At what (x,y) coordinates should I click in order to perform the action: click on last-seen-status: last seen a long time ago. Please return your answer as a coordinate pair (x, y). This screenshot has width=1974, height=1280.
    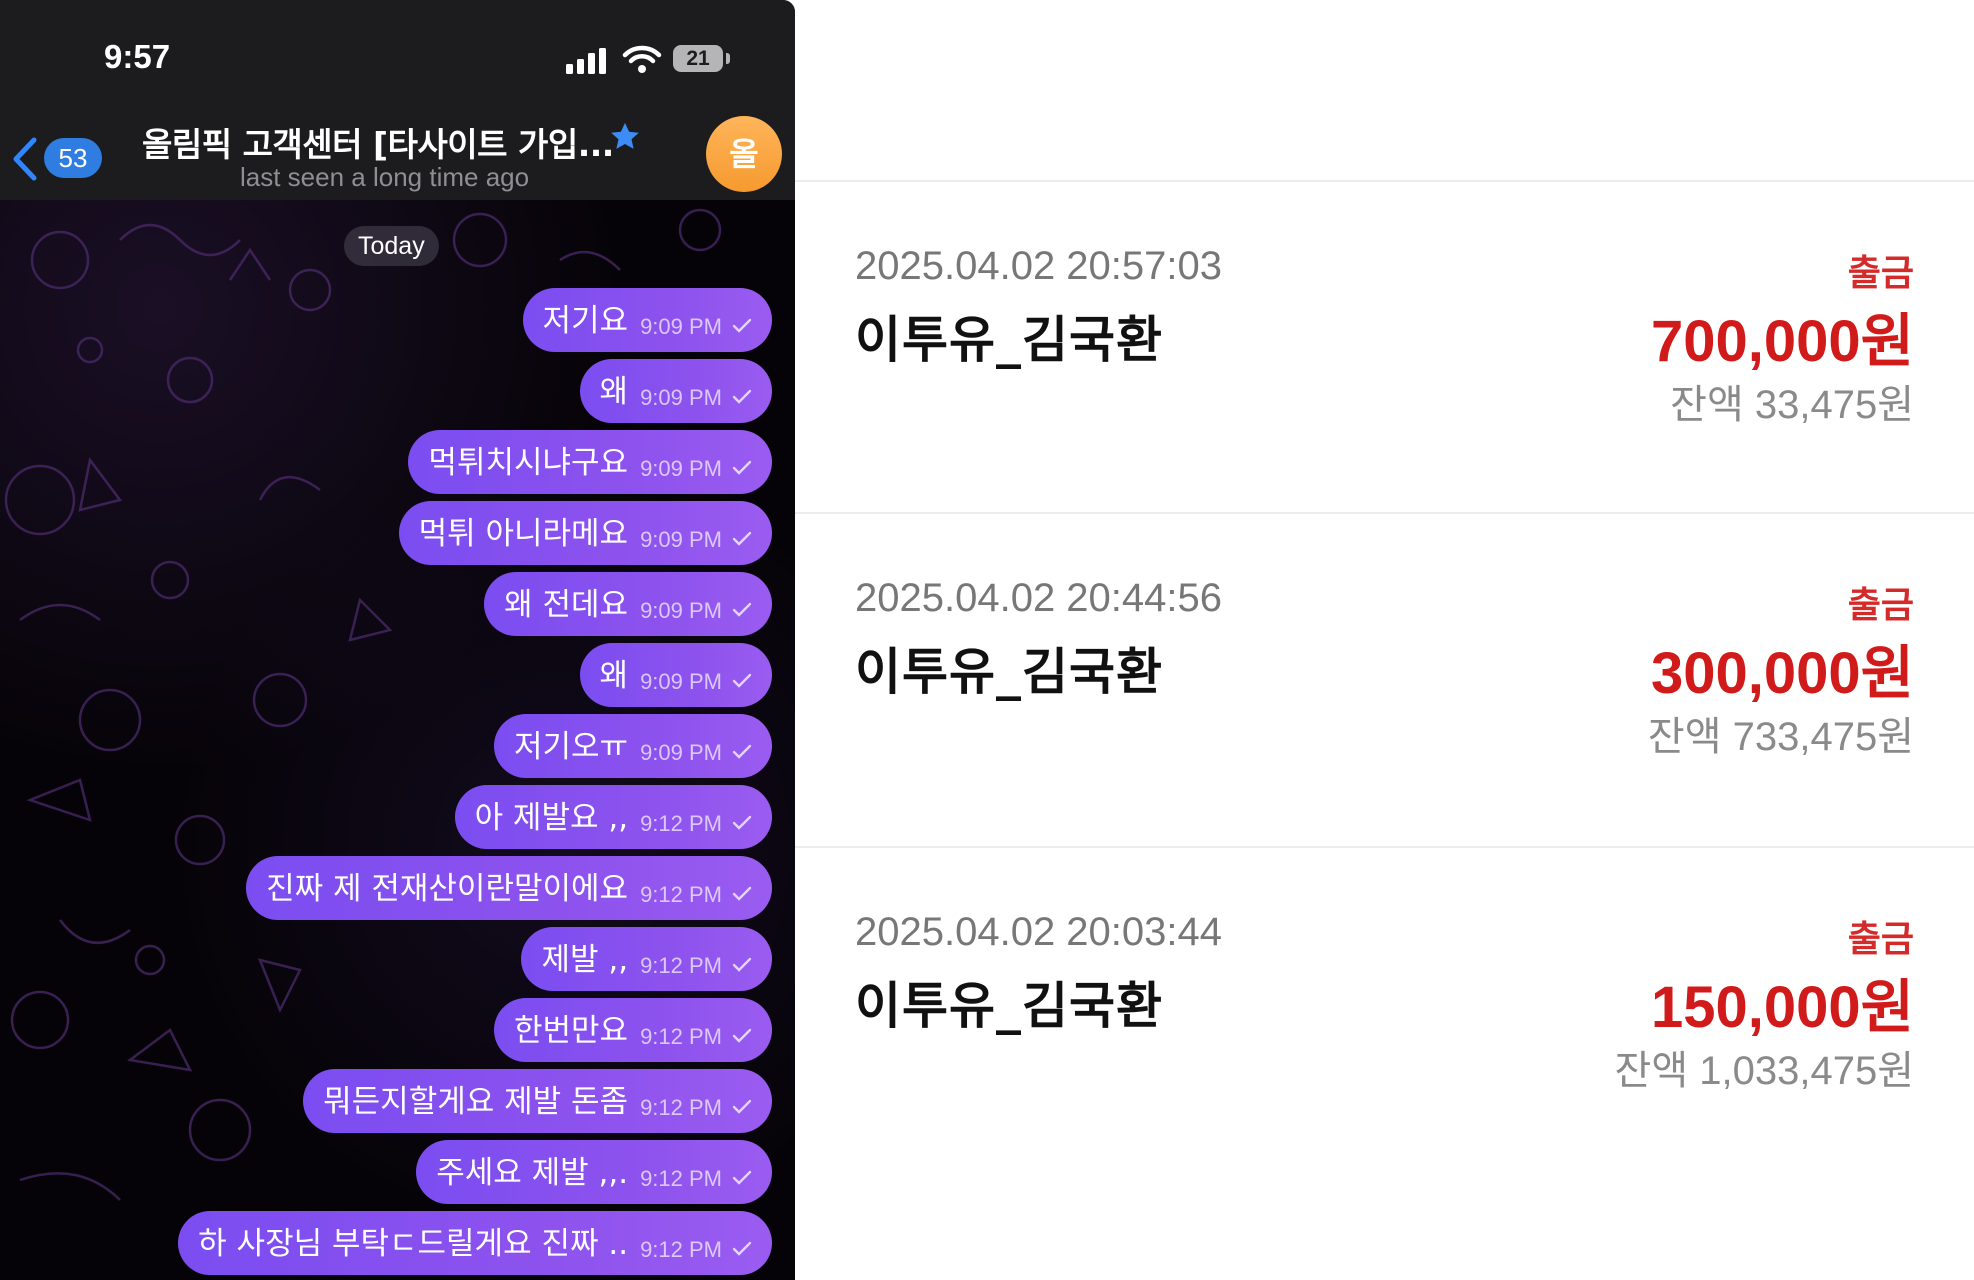
    Looking at the image, I should click on (385, 177).